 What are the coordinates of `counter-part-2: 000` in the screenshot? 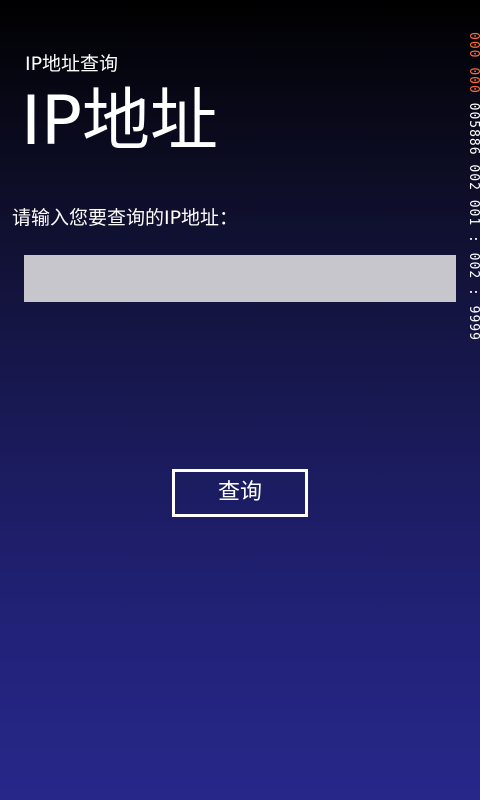 It's located at (473, 80).